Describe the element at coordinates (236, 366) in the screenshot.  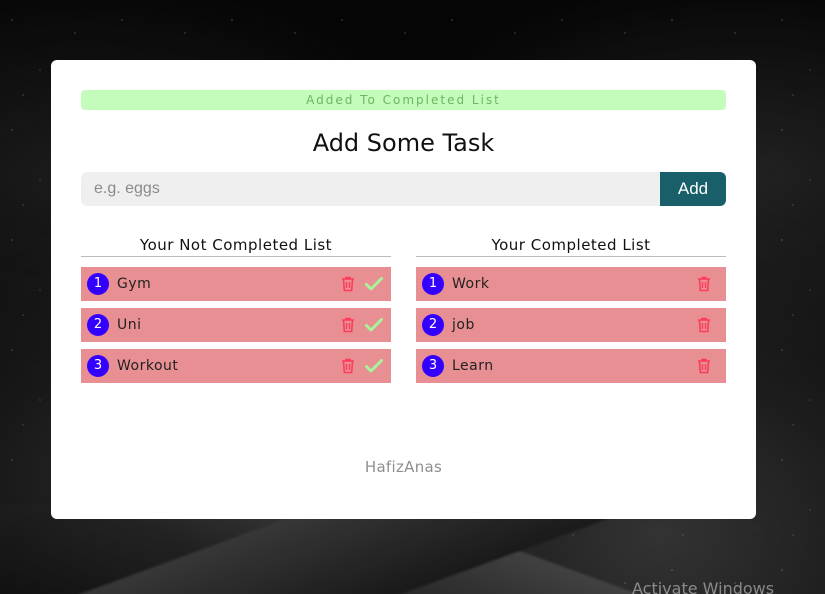
I see `list-item: 3 Workout` at that location.